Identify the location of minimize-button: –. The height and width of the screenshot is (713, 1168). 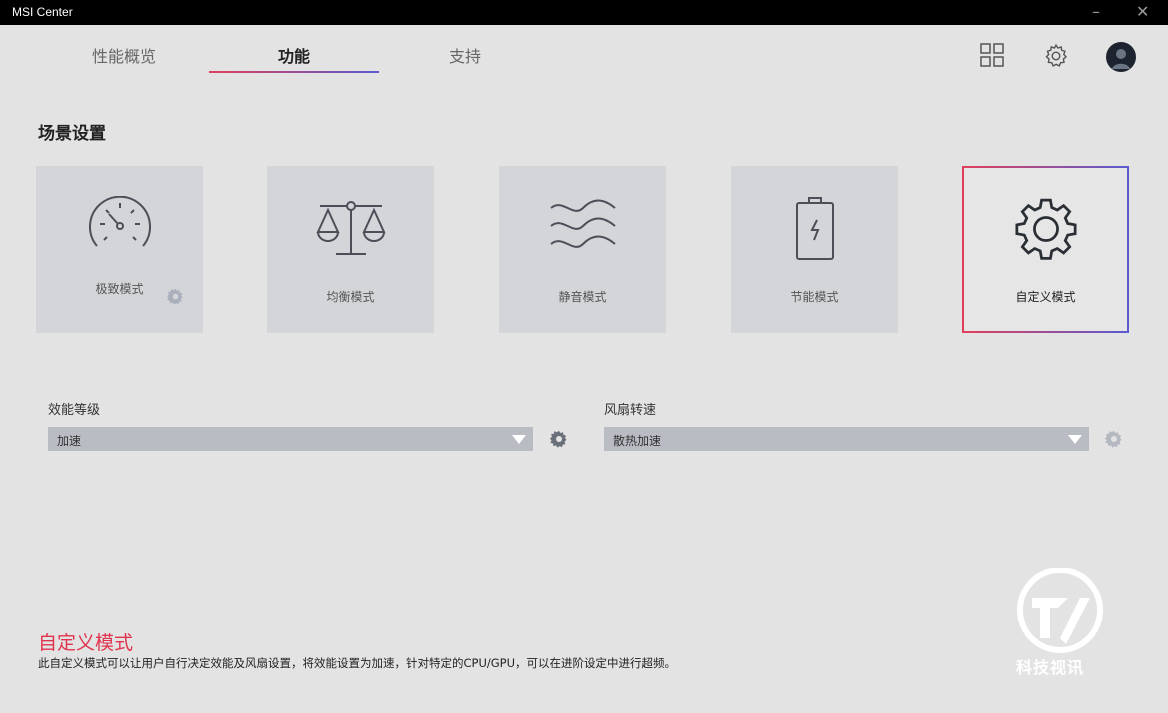
(1096, 11).